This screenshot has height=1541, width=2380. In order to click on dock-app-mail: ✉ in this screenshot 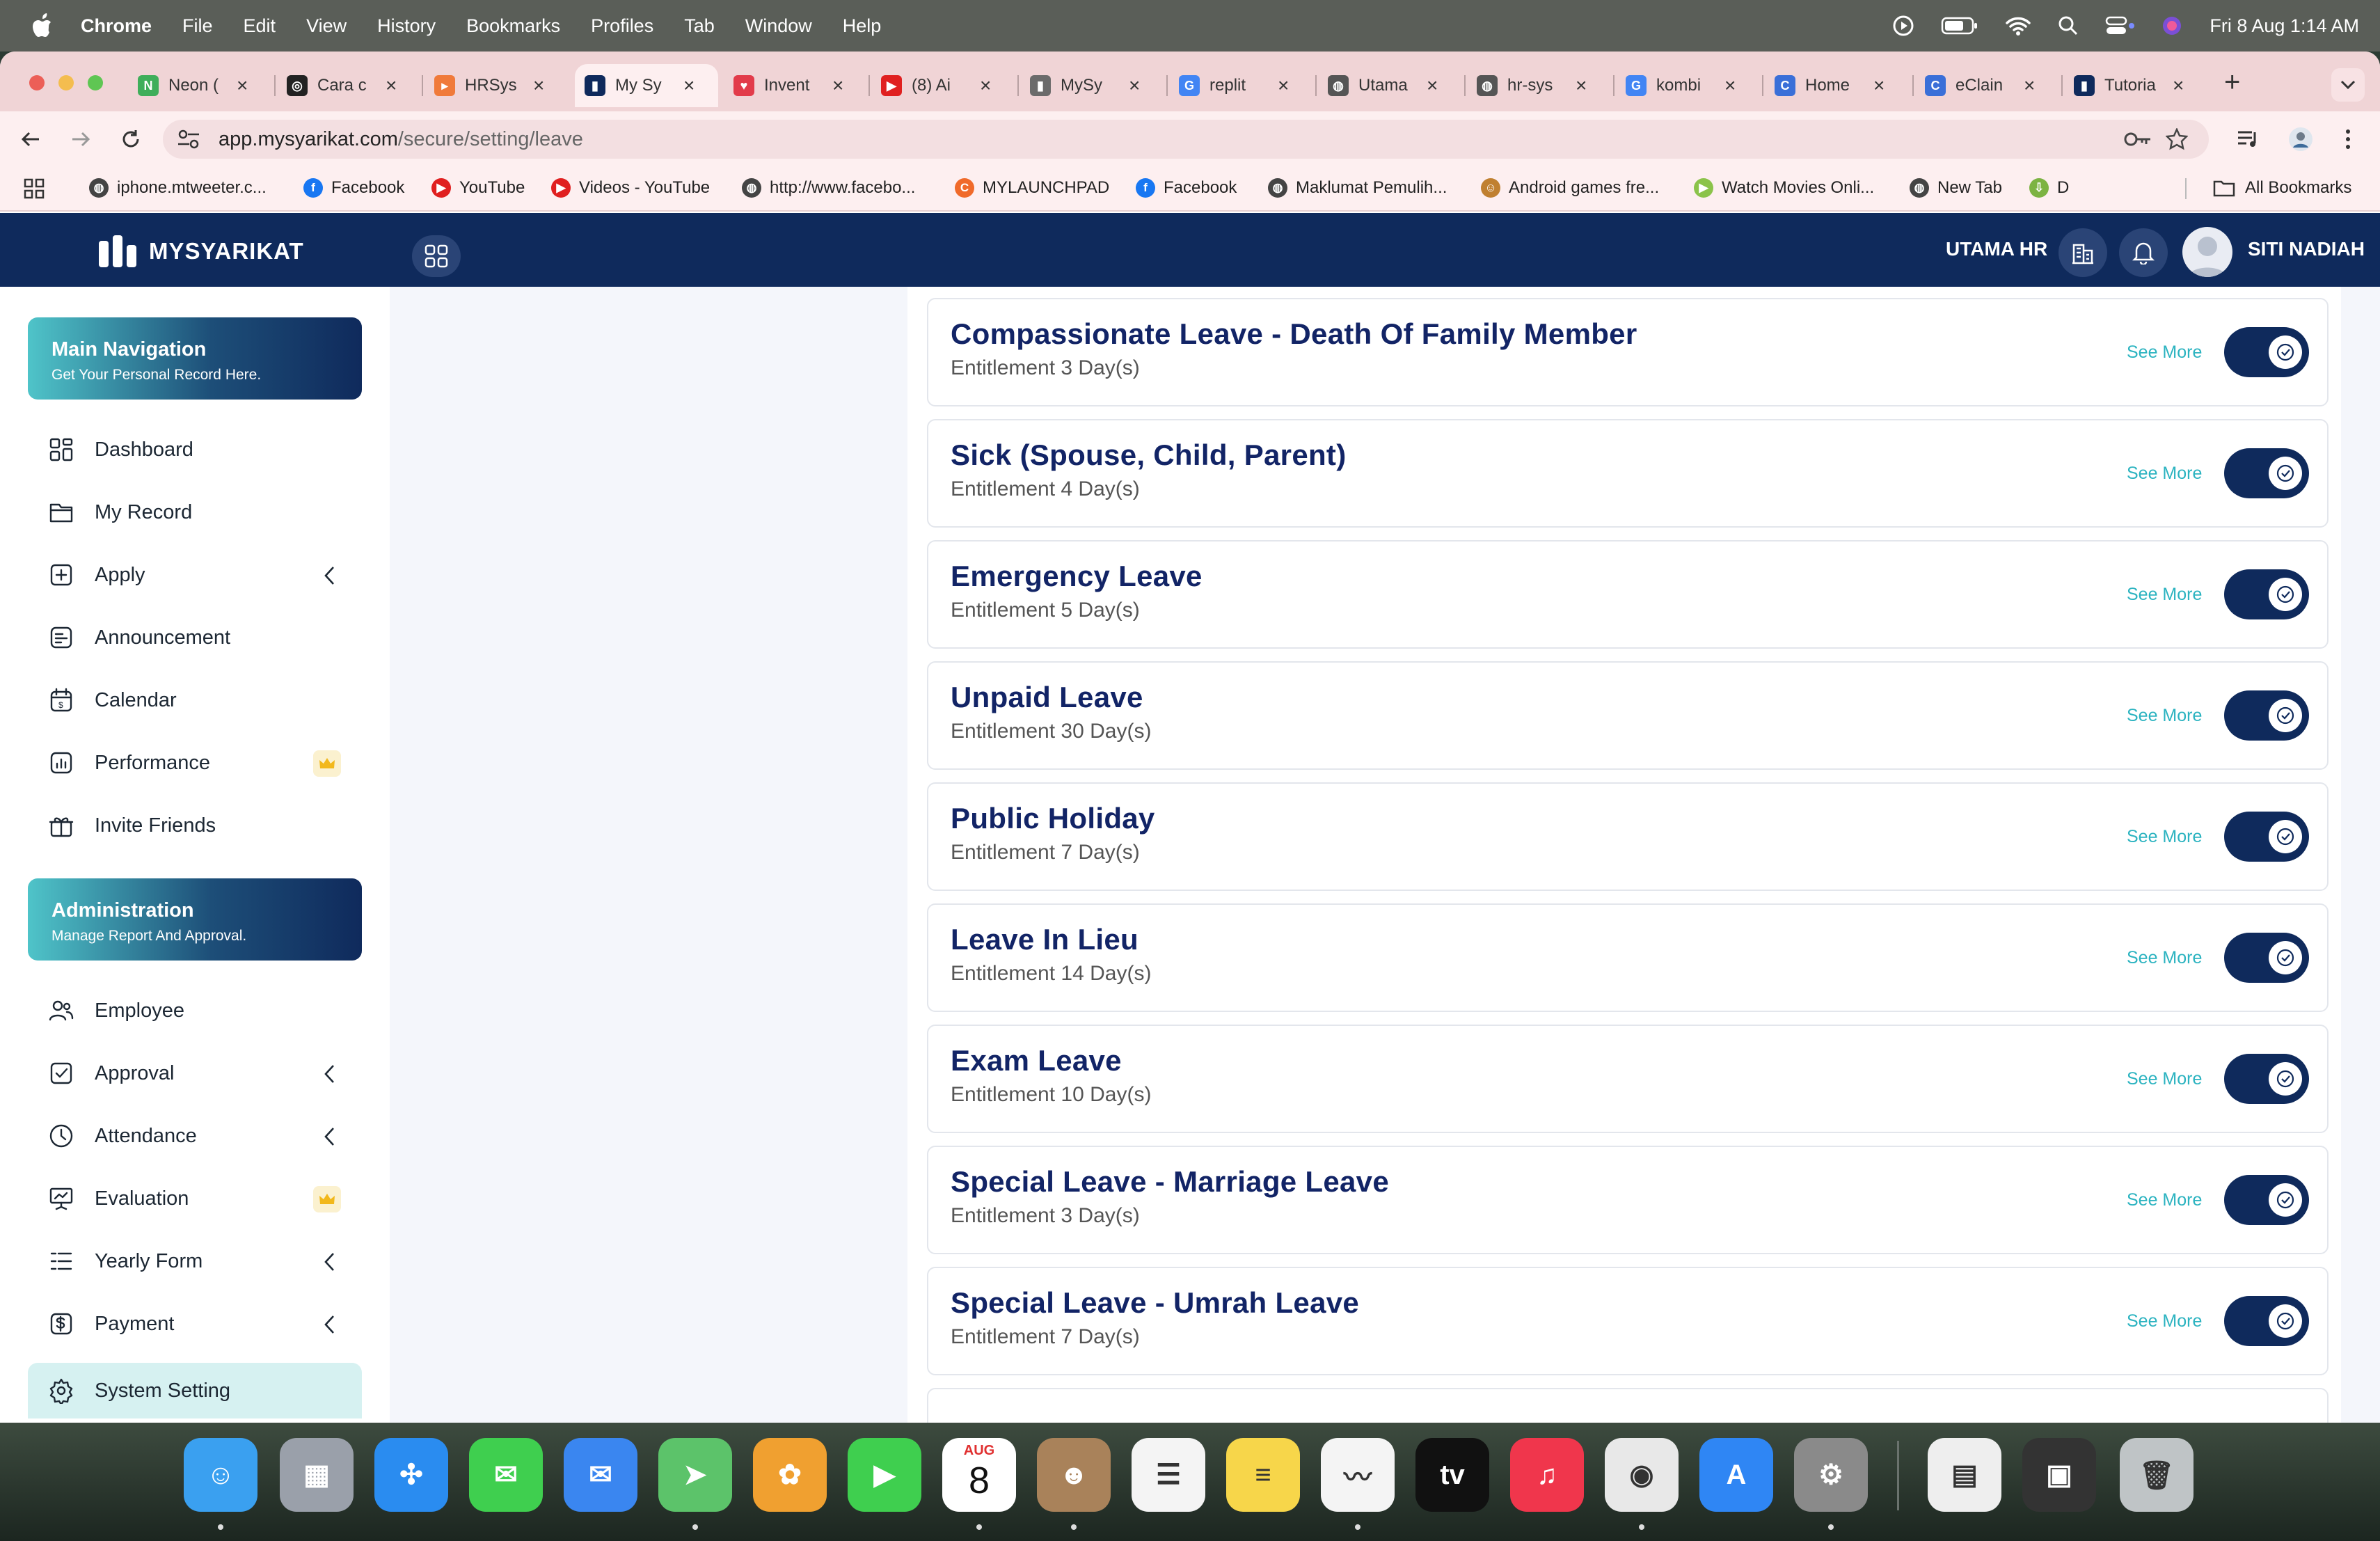, I will do `click(600, 1475)`.